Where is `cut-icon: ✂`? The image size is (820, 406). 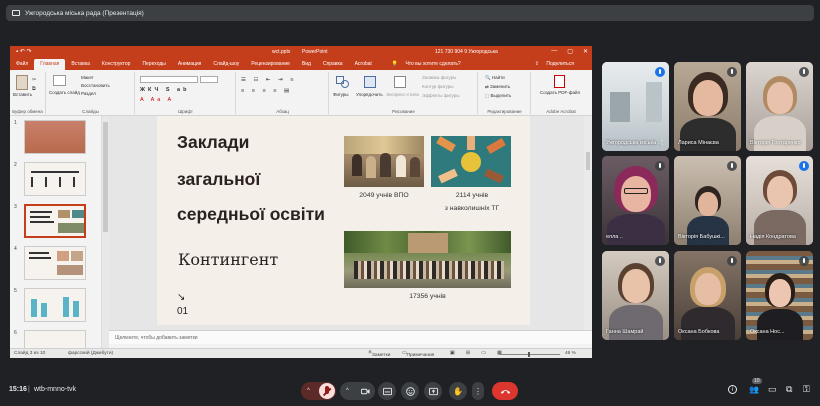
cut-icon: ✂ is located at coordinates (34, 80).